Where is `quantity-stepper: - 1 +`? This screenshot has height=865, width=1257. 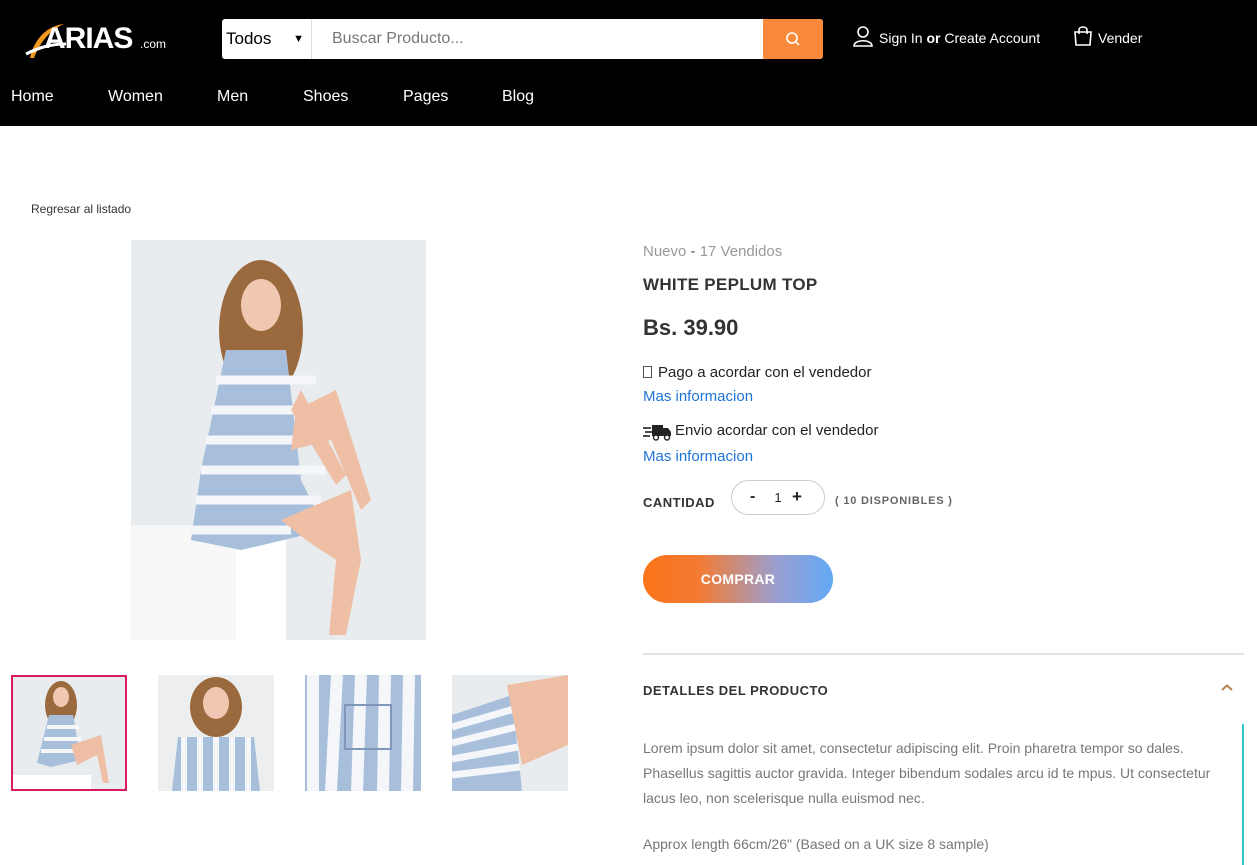 quantity-stepper: - 1 + is located at coordinates (778, 497).